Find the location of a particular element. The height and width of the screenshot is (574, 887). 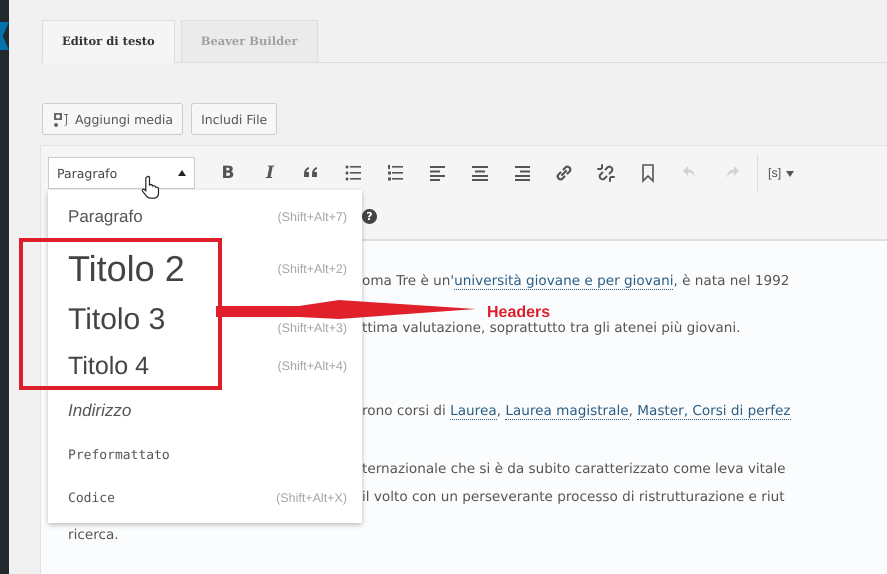

shortcut-text: (Shift+Alt+X) is located at coordinates (311, 498).